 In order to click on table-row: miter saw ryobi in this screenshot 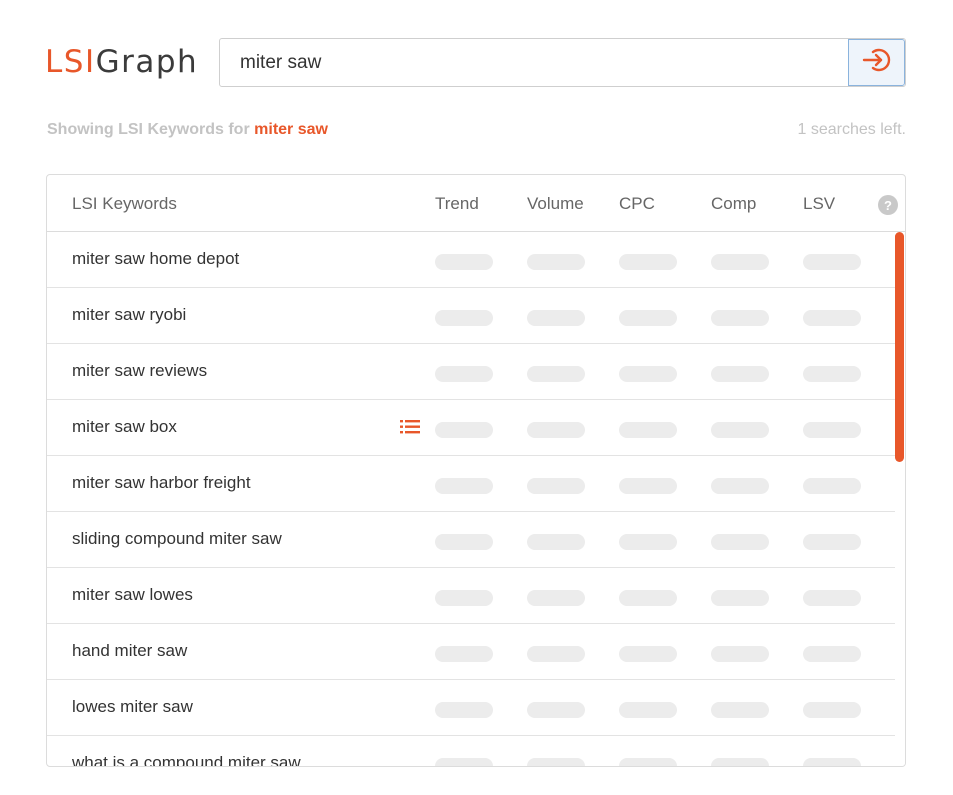, I will do `click(471, 316)`.